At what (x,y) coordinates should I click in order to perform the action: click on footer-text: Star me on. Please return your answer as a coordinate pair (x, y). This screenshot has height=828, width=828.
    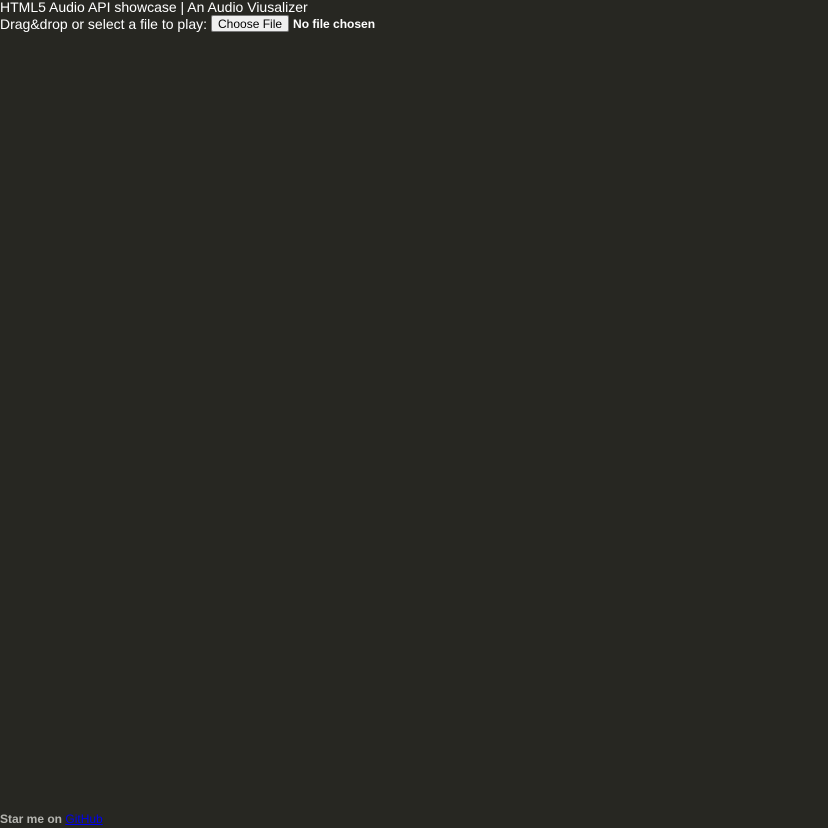
    Looking at the image, I should click on (31, 819).